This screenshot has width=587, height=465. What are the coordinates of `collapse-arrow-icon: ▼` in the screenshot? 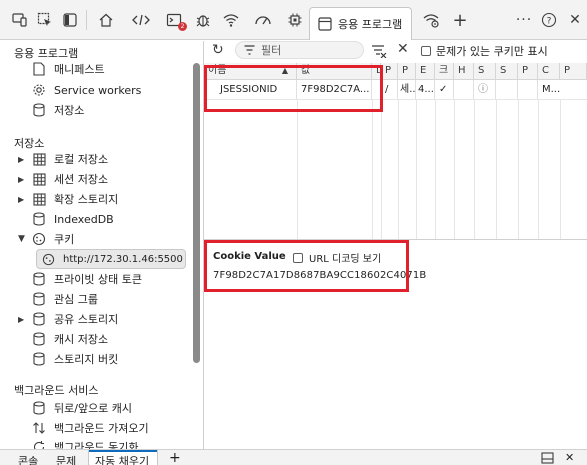 It's located at (24, 239).